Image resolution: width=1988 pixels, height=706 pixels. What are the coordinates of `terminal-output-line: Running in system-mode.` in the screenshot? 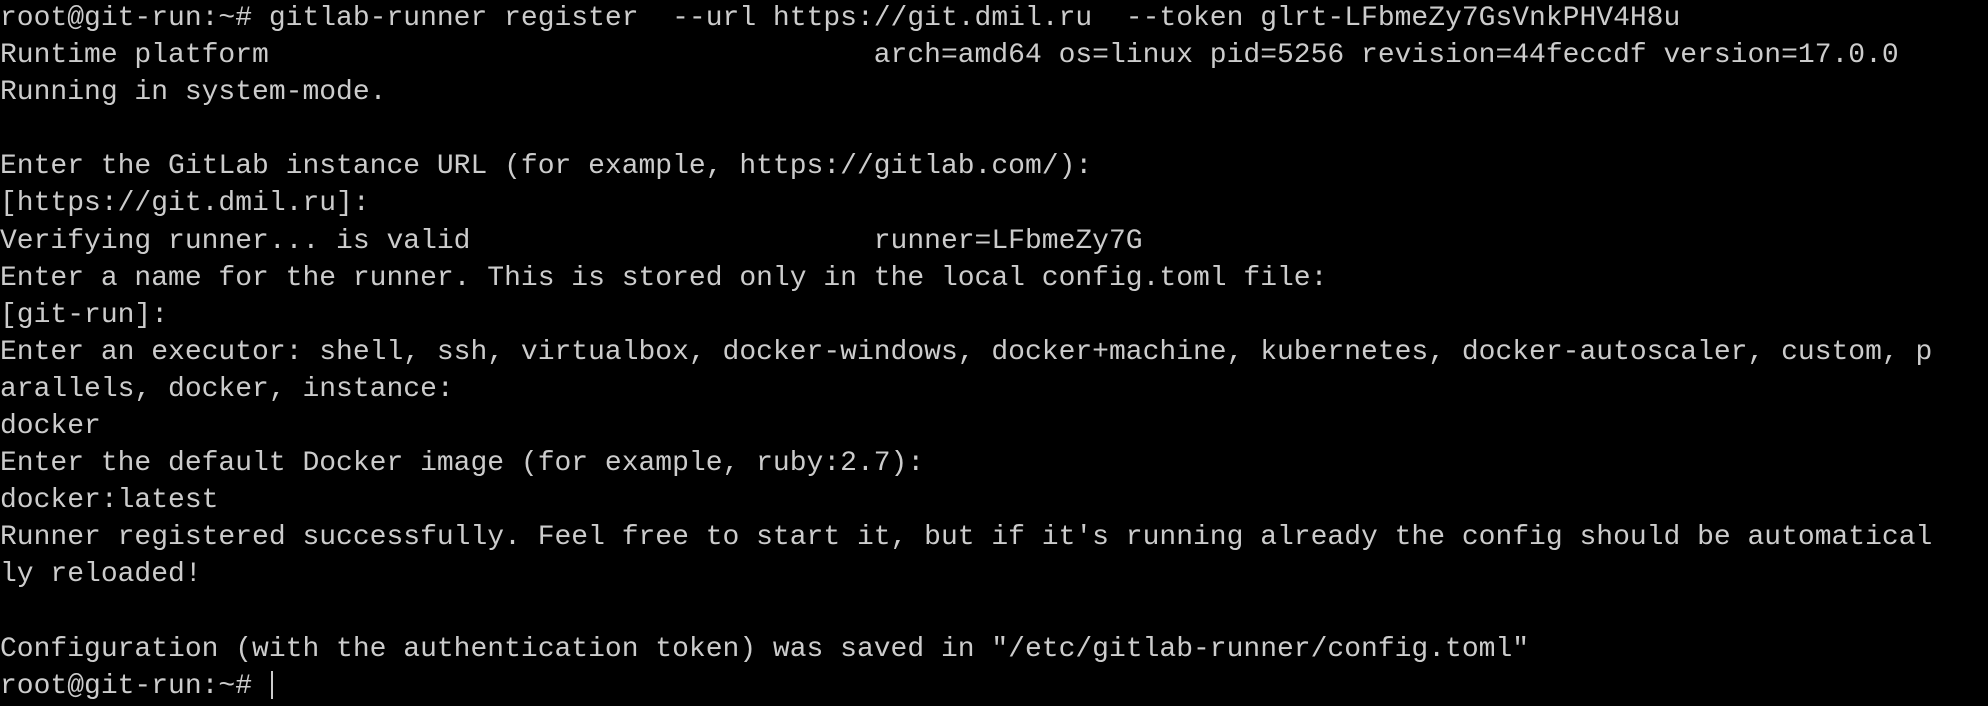 It's located at (193, 93).